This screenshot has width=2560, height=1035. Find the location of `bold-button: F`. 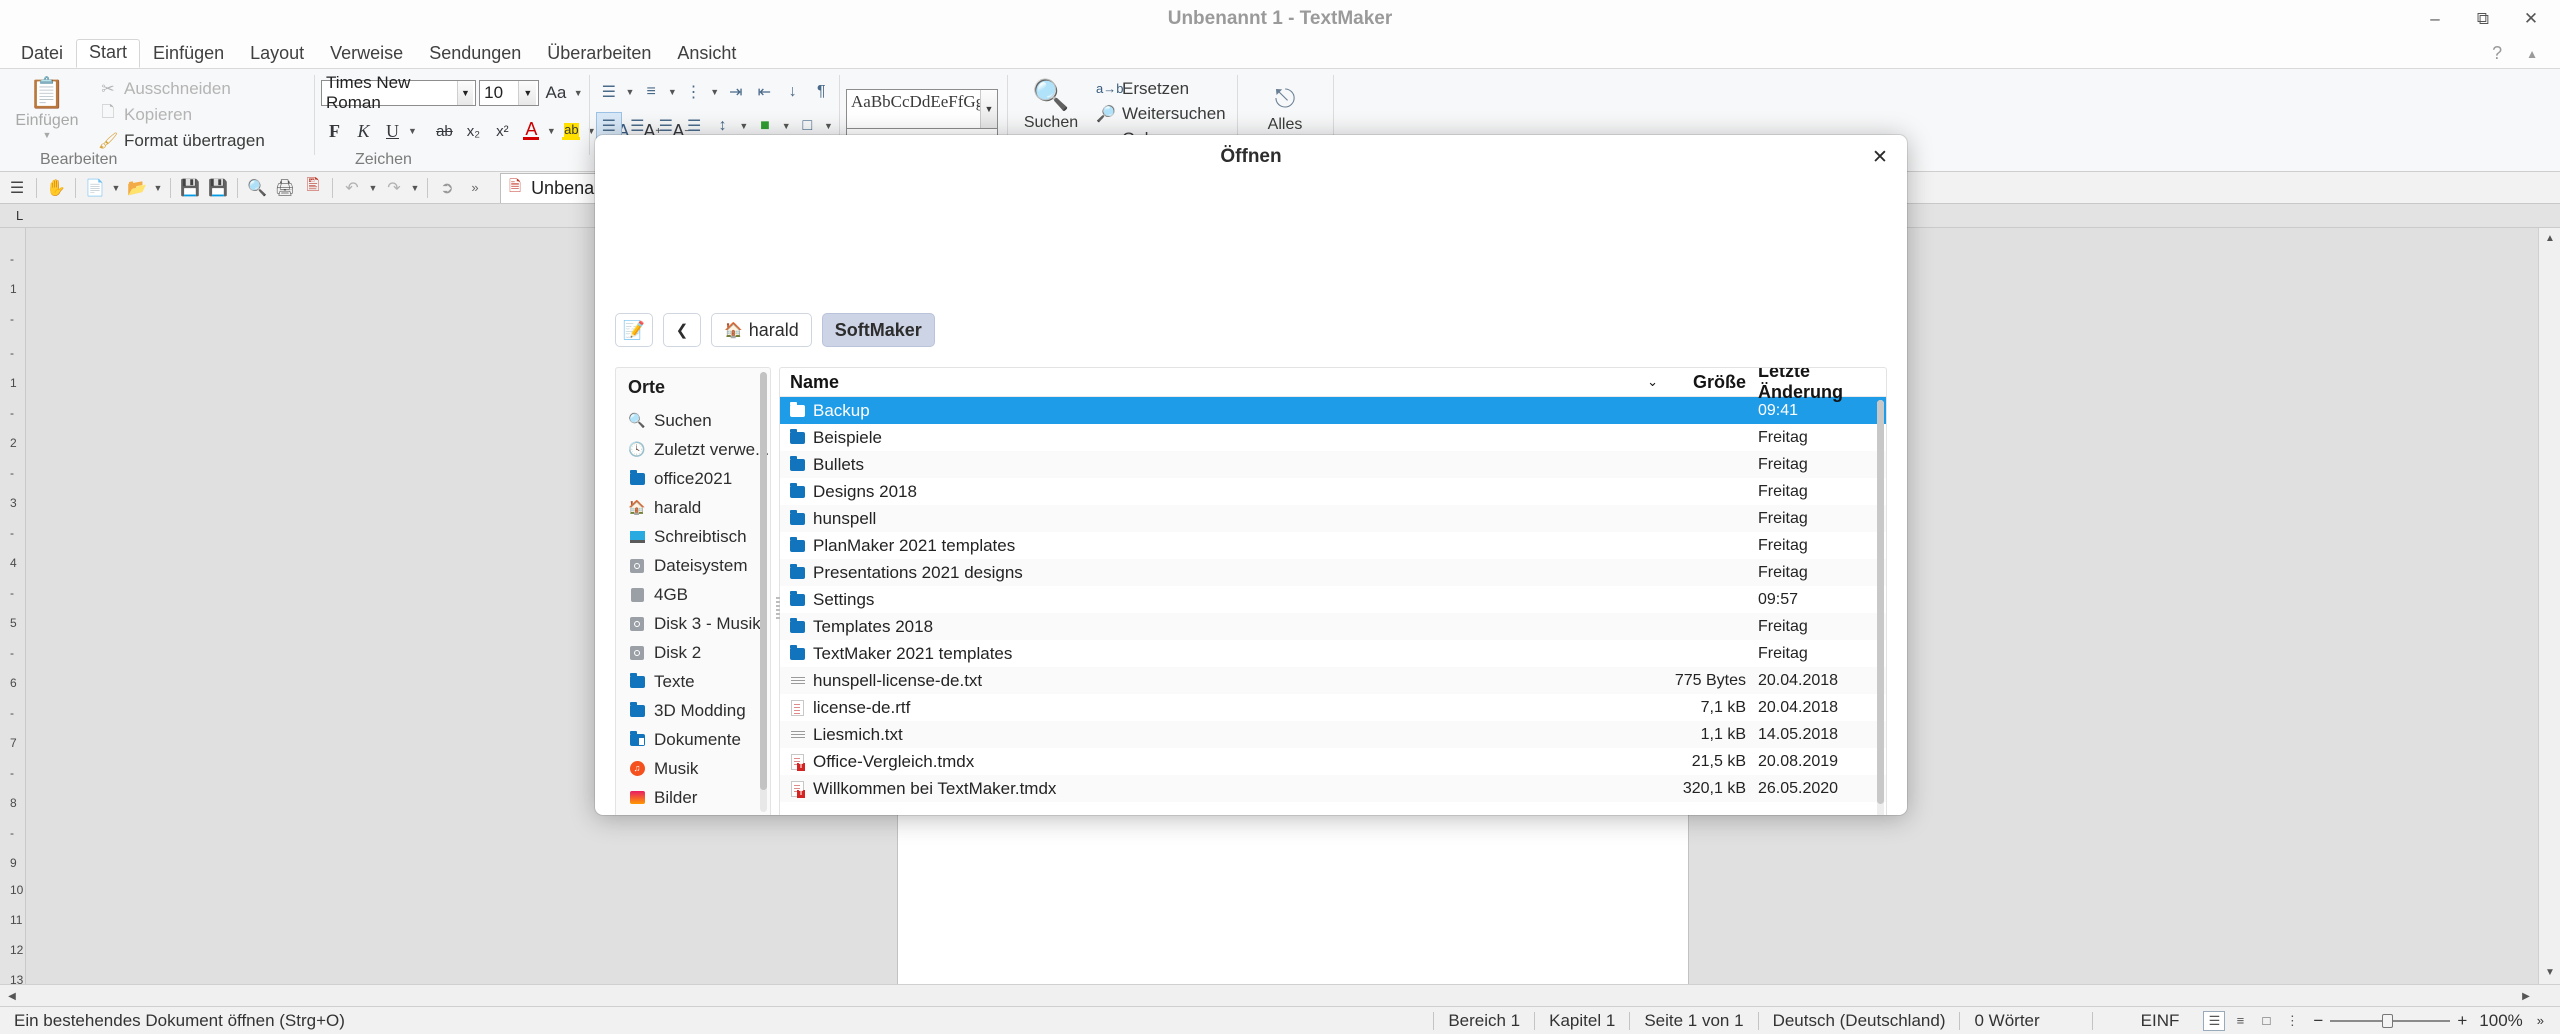

bold-button: F is located at coordinates (334, 131).